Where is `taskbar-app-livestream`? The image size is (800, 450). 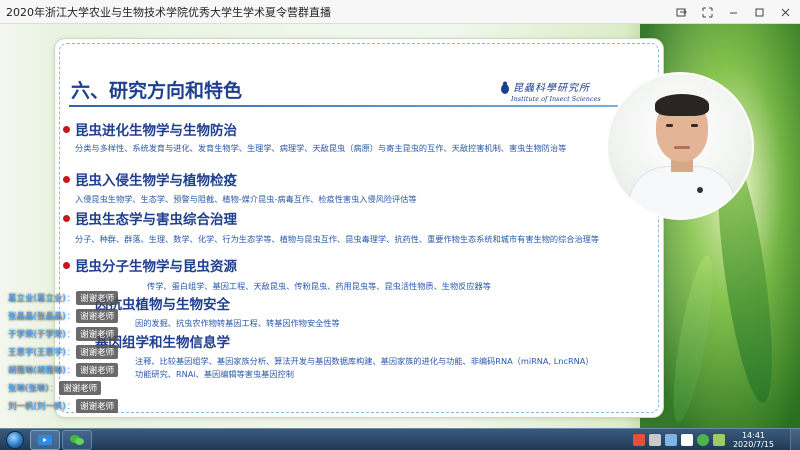 taskbar-app-livestream is located at coordinates (45, 440).